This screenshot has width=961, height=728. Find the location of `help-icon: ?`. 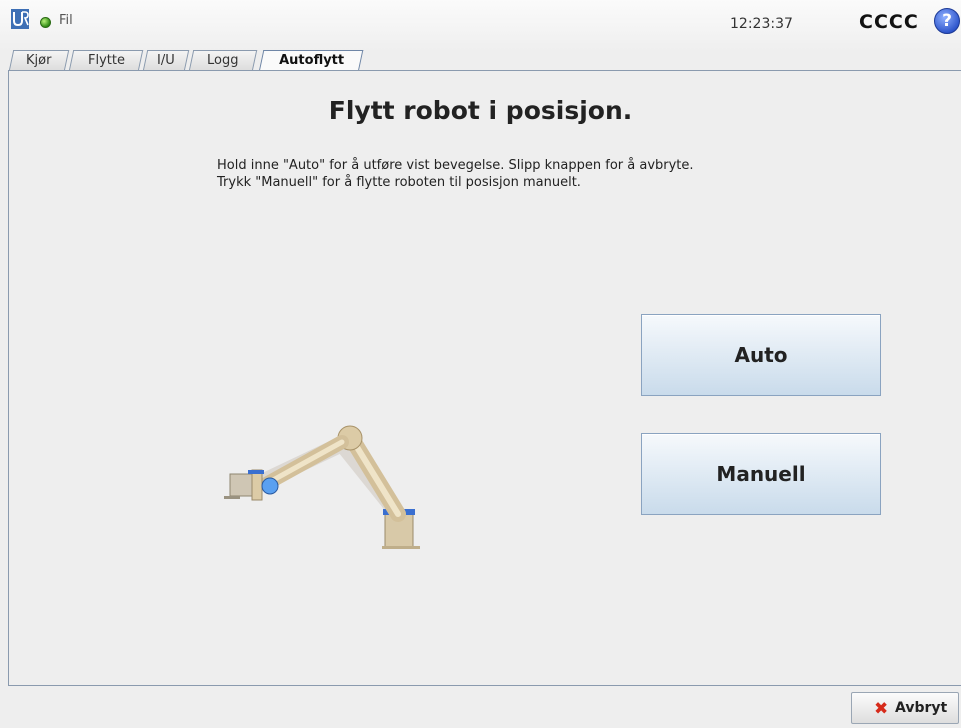

help-icon: ? is located at coordinates (947, 21).